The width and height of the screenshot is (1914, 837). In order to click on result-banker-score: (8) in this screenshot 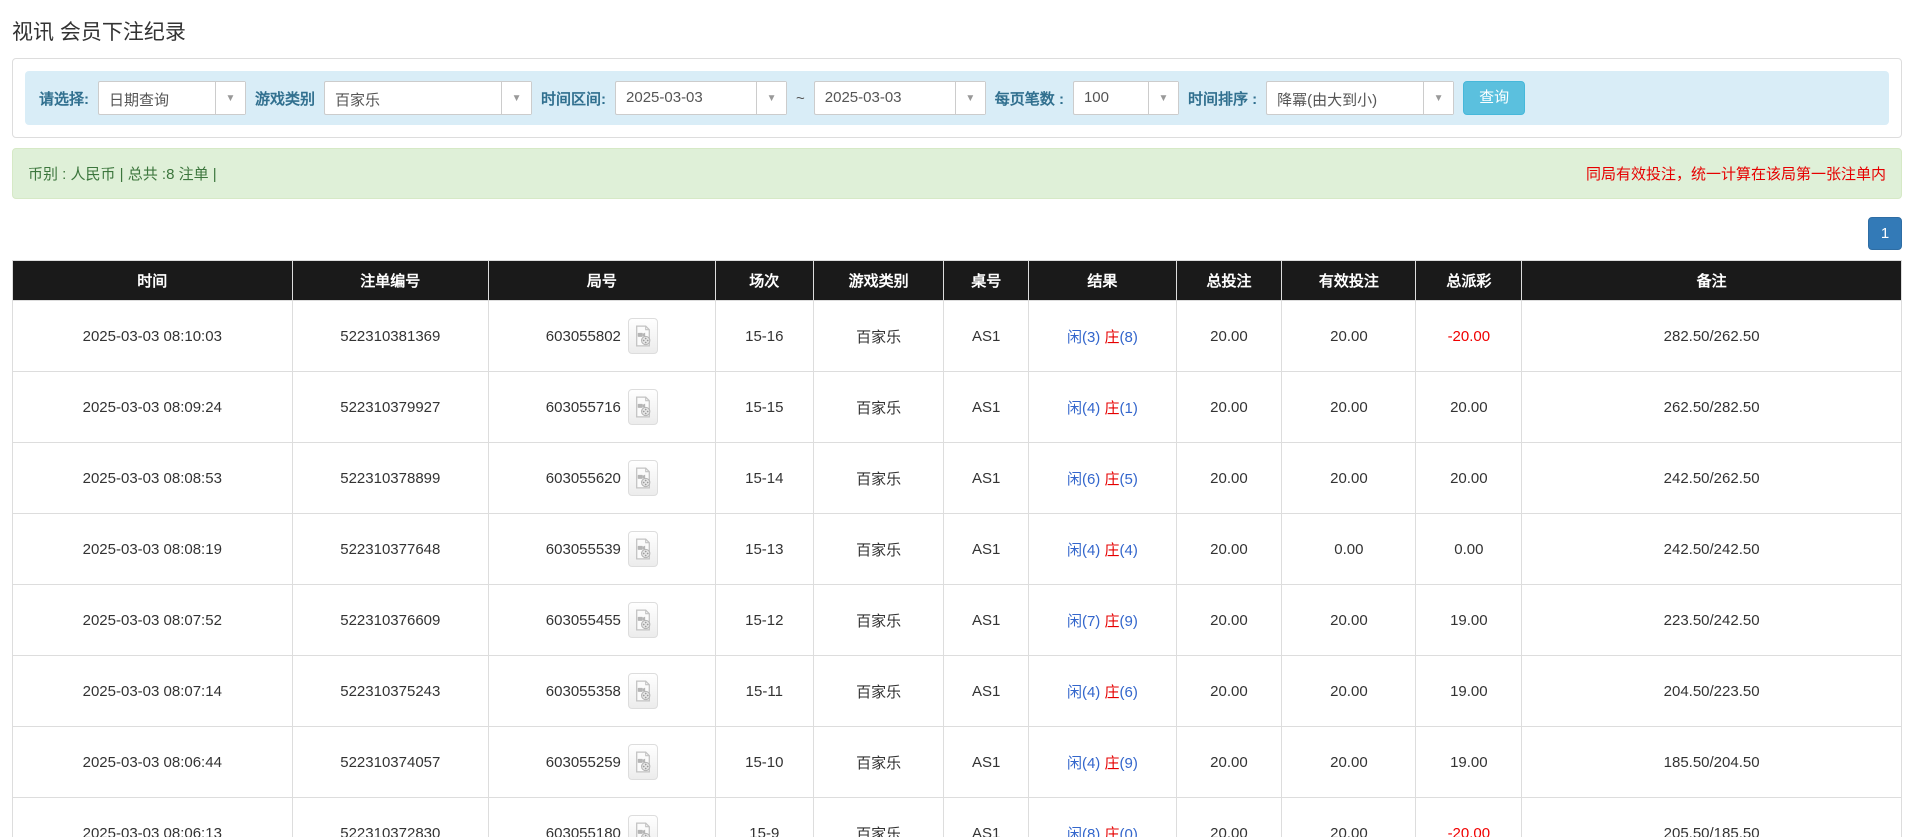, I will do `click(1128, 337)`.